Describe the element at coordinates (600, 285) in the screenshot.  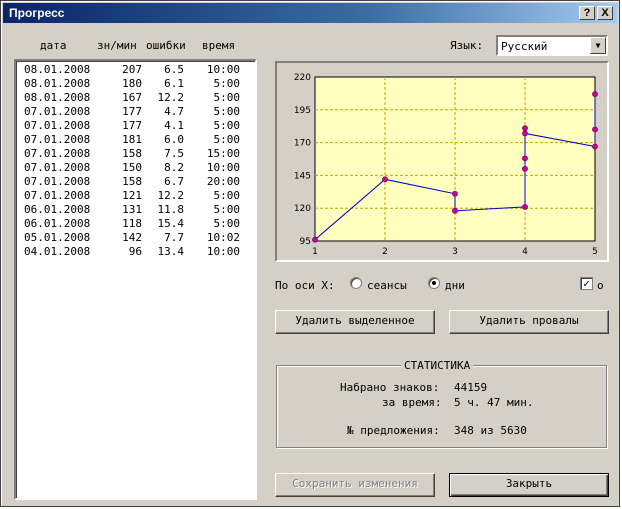
I see `option-checkbox-label: о` at that location.